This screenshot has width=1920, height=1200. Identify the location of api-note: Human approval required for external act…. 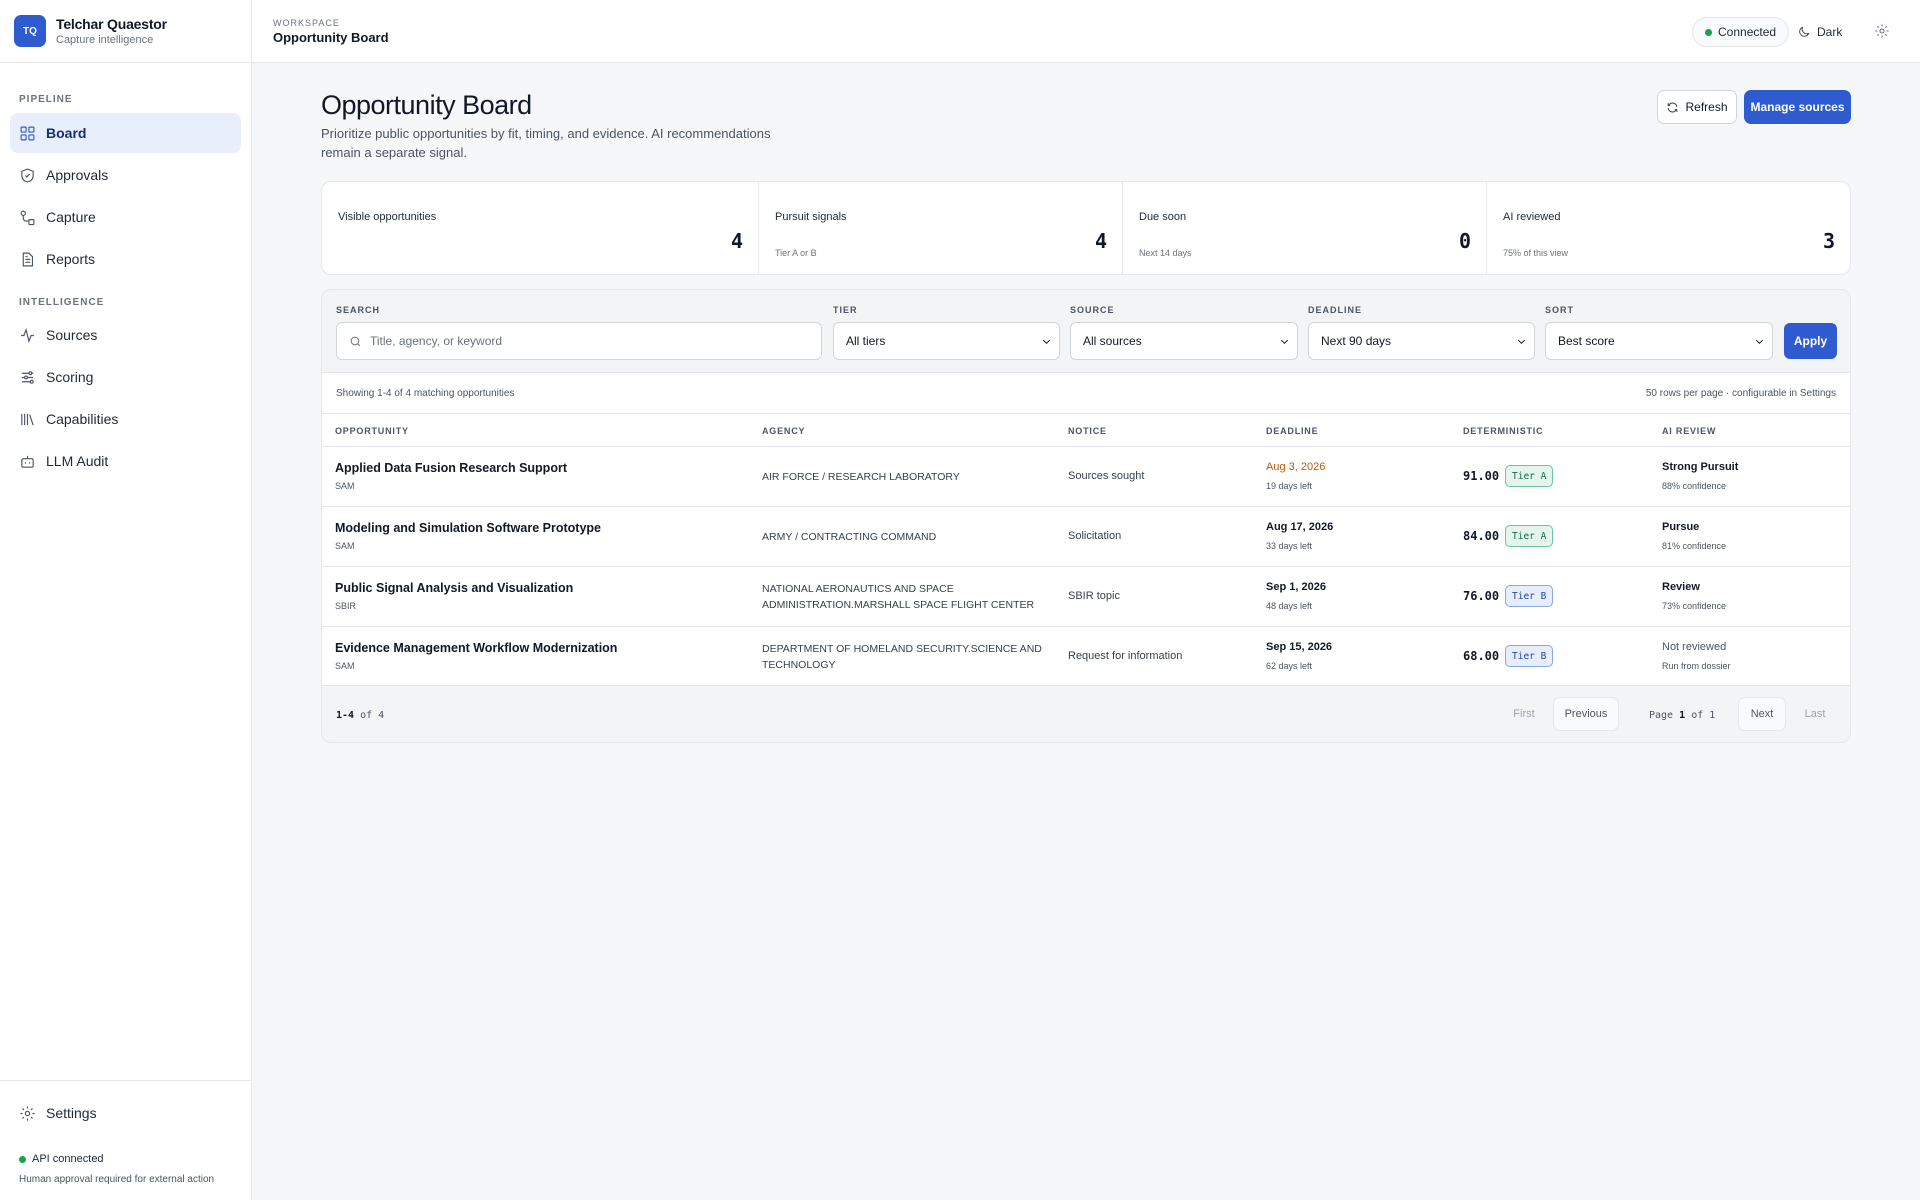
(117, 1179).